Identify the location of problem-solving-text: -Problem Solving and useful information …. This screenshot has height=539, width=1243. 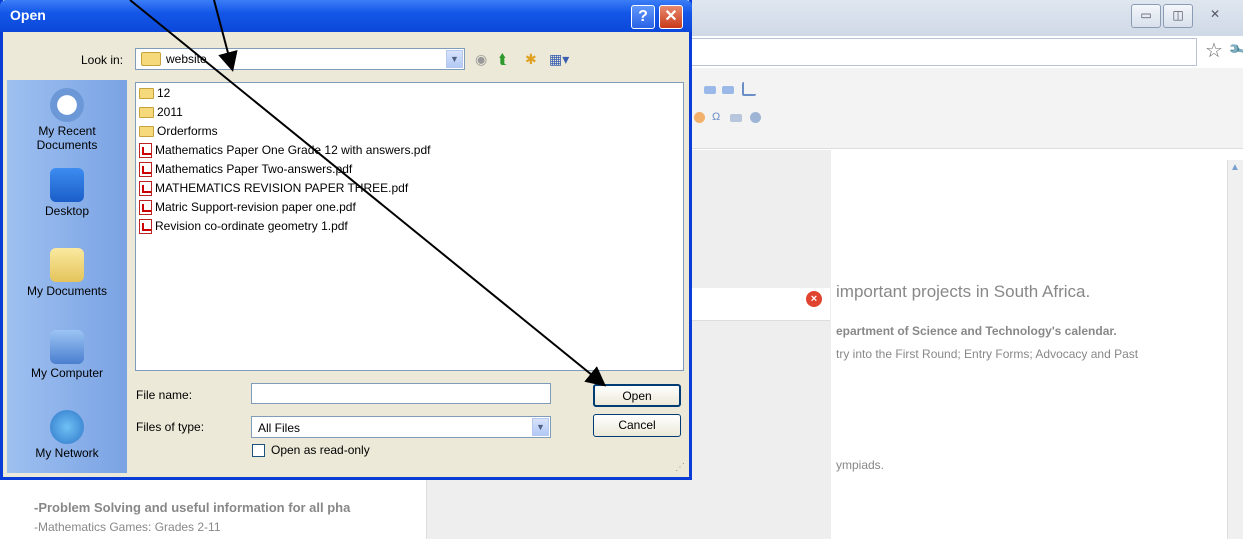
(192, 507).